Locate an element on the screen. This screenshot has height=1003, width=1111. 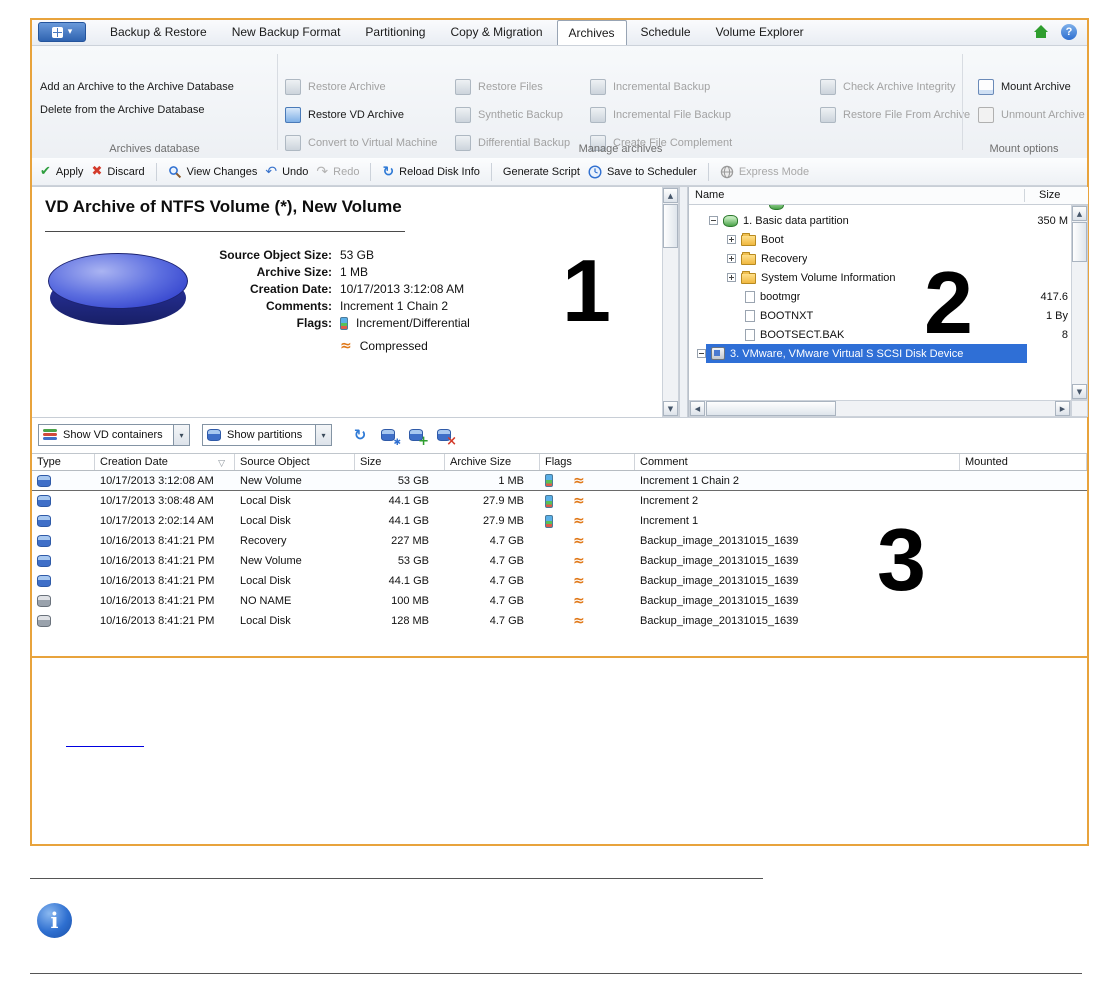
prop-value: 53 GB is located at coordinates (357, 255).